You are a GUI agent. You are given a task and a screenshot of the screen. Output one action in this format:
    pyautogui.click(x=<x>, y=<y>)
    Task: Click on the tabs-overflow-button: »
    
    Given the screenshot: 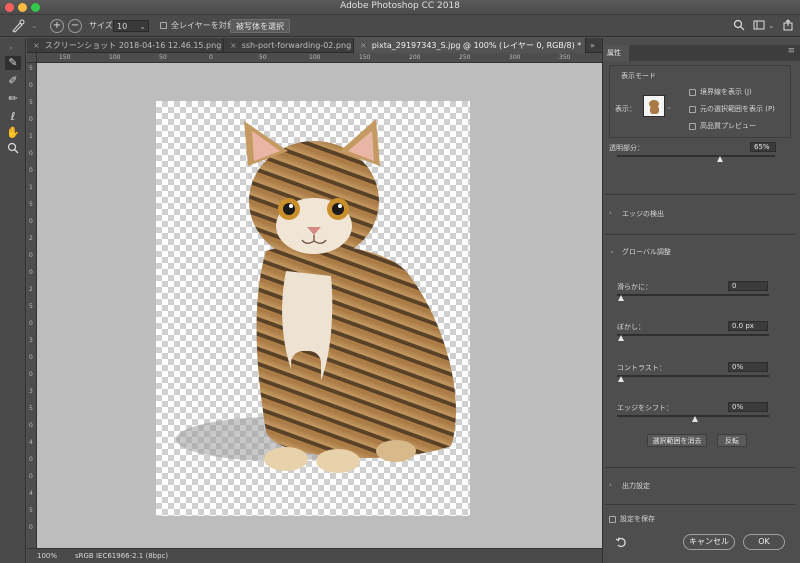 What is the action you would take?
    pyautogui.click(x=594, y=45)
    